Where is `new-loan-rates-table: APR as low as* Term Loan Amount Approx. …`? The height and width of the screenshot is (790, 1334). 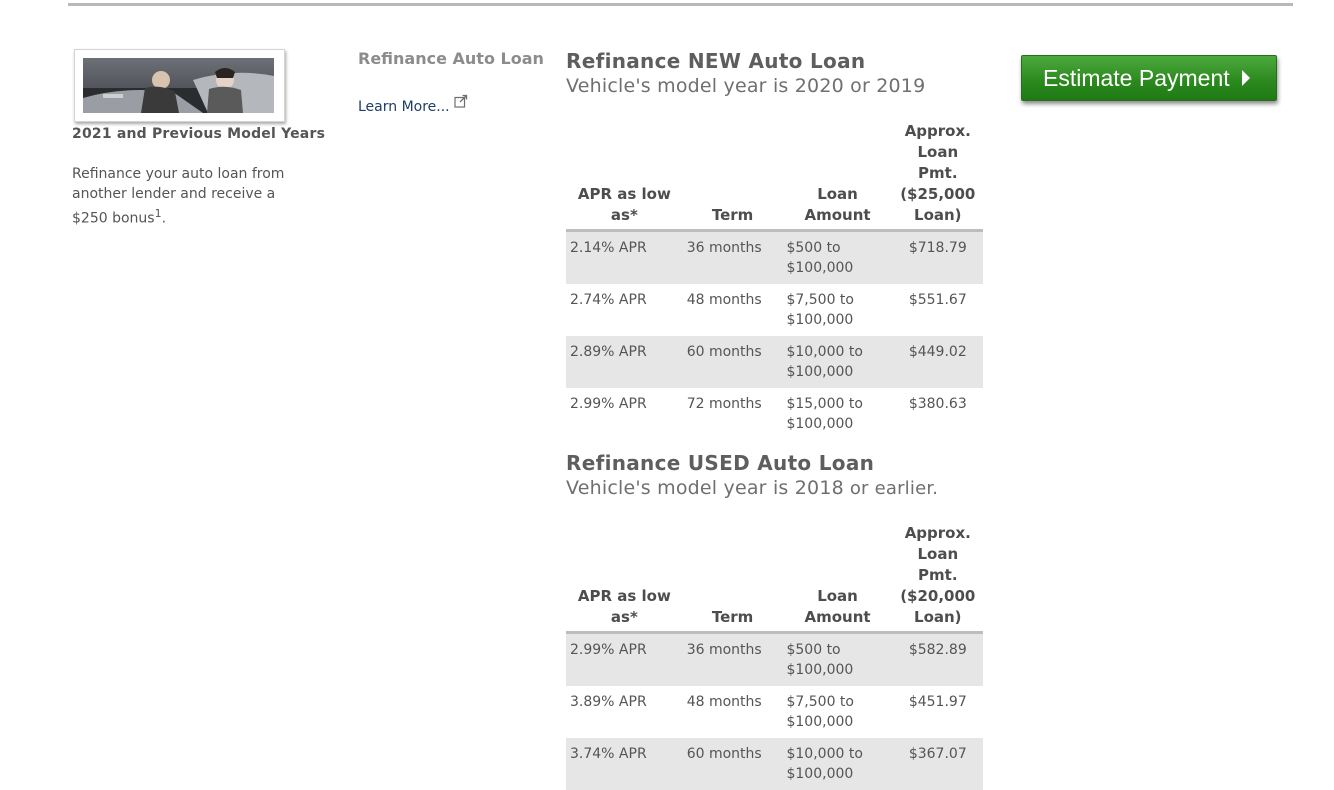
new-loan-rates-table: APR as low as* Term Loan Amount Approx. … is located at coordinates (774, 280).